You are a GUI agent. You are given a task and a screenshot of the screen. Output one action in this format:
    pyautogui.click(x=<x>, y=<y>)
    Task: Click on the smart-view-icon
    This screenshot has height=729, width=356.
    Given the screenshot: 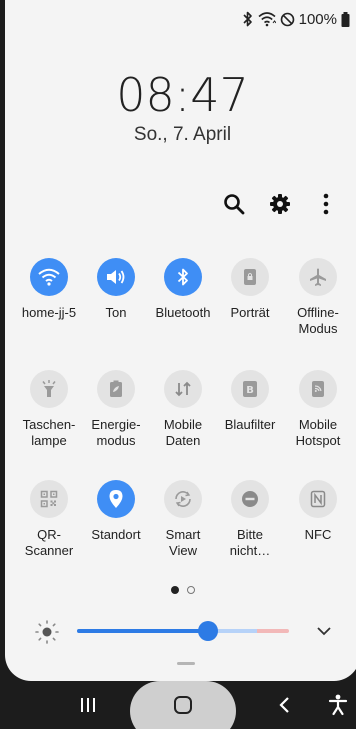 What is the action you would take?
    pyautogui.click(x=183, y=499)
    